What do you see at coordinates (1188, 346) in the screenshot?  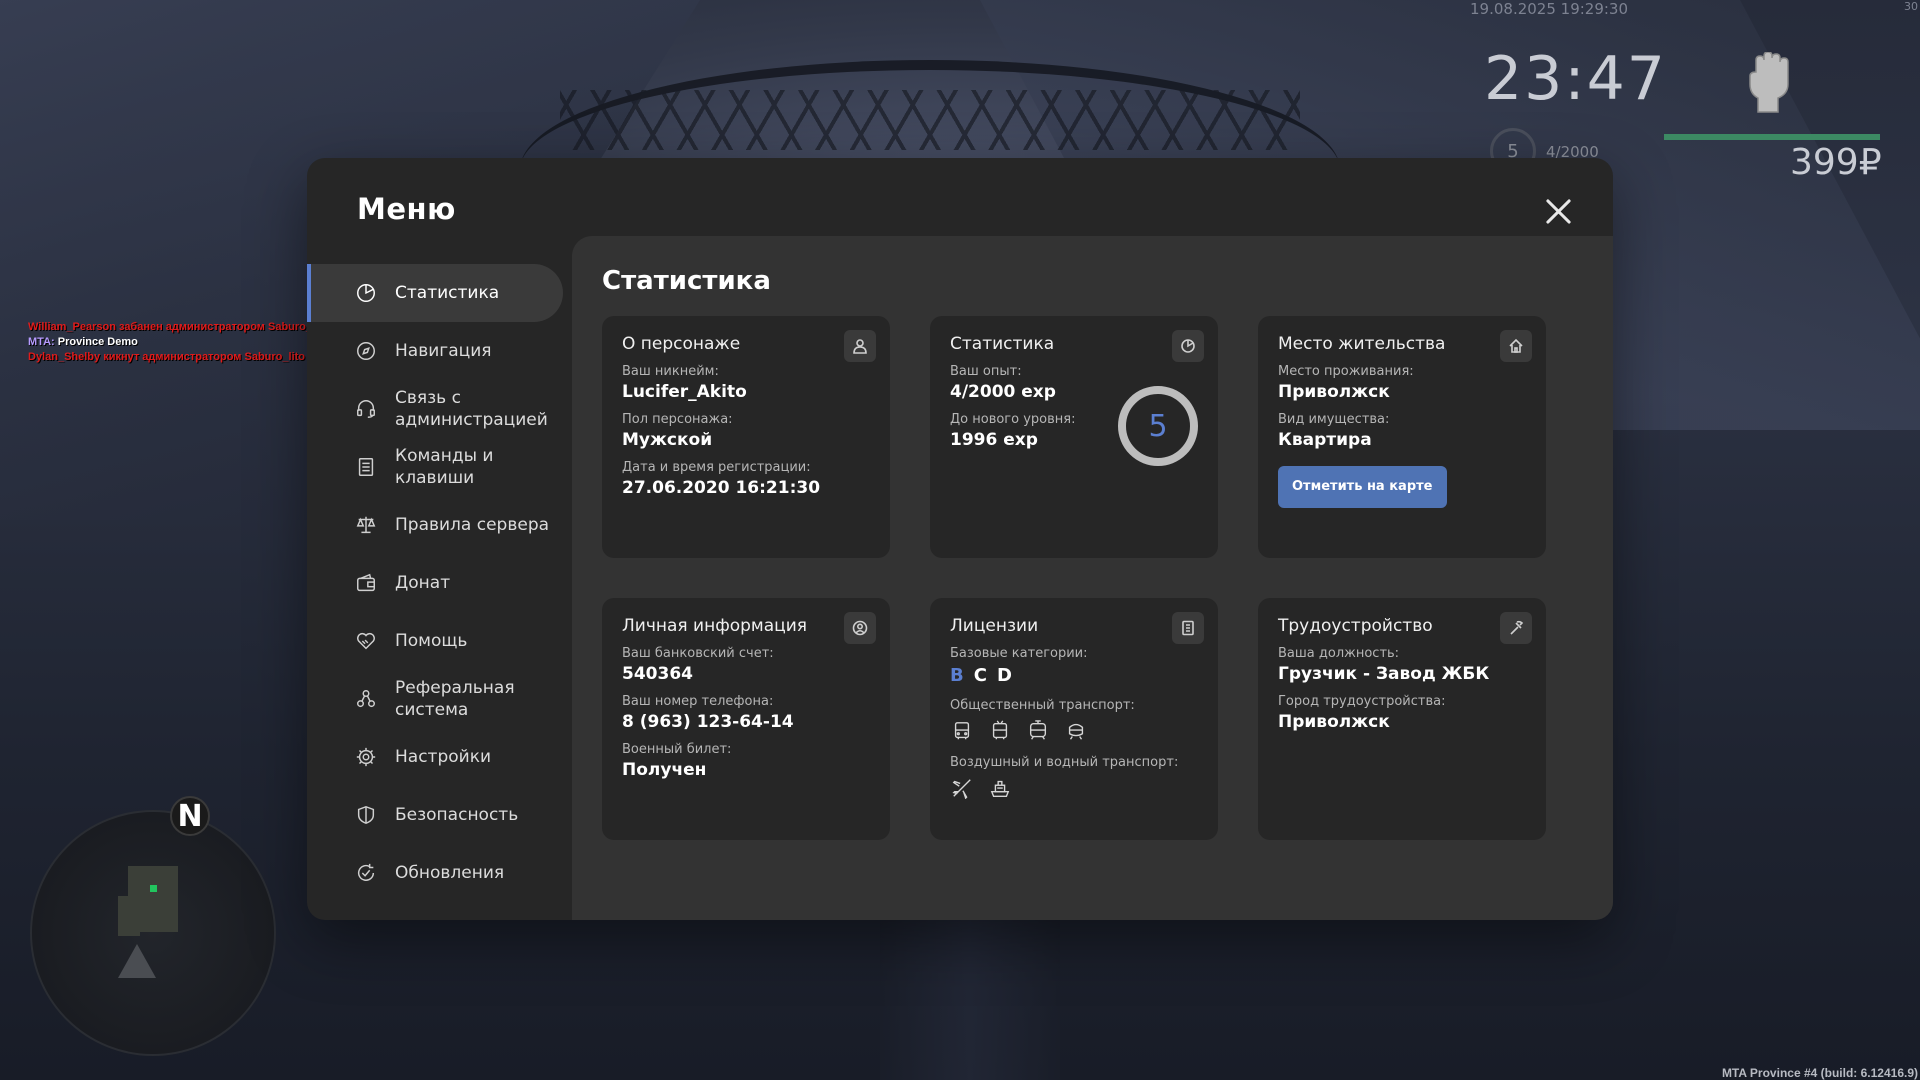 I see `pie-chart-icon` at bounding box center [1188, 346].